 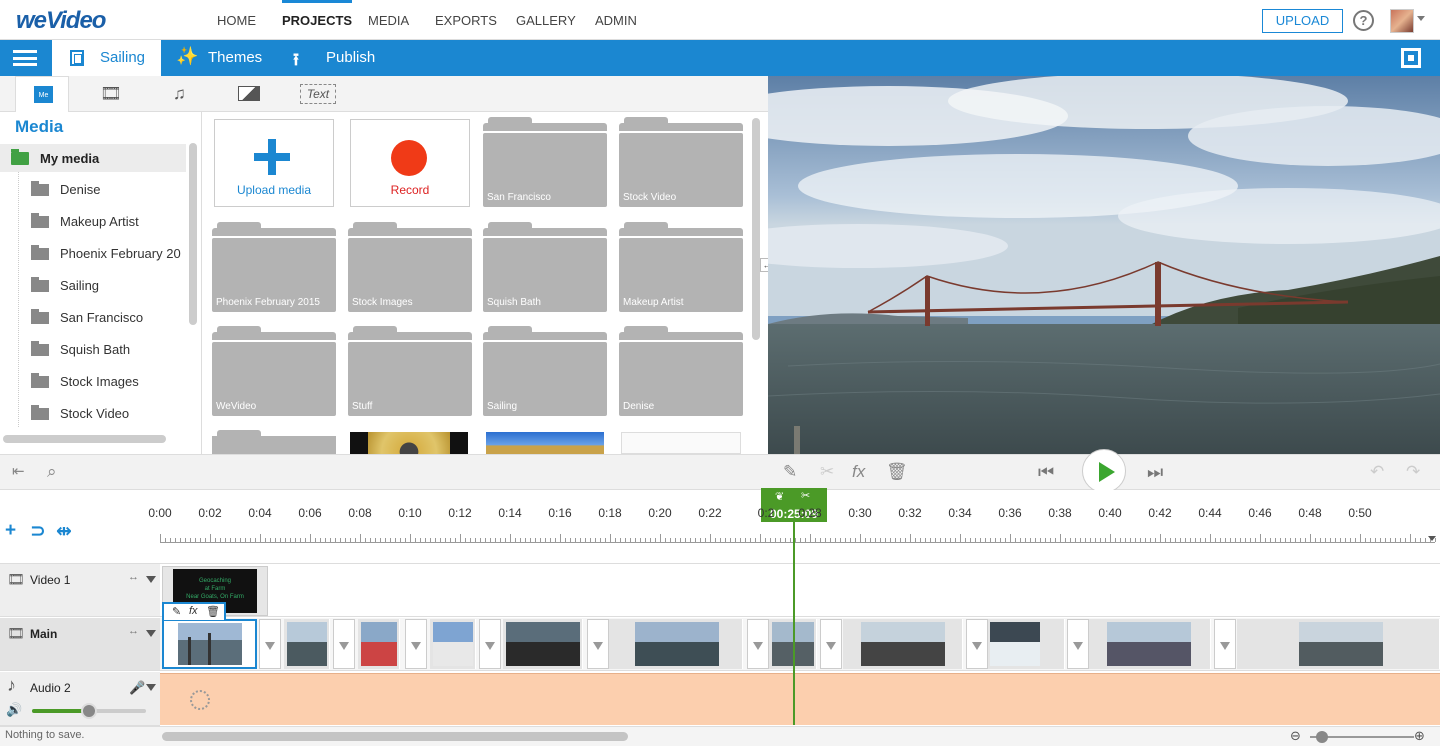 I want to click on grid-folder-partial, so click(x=274, y=442).